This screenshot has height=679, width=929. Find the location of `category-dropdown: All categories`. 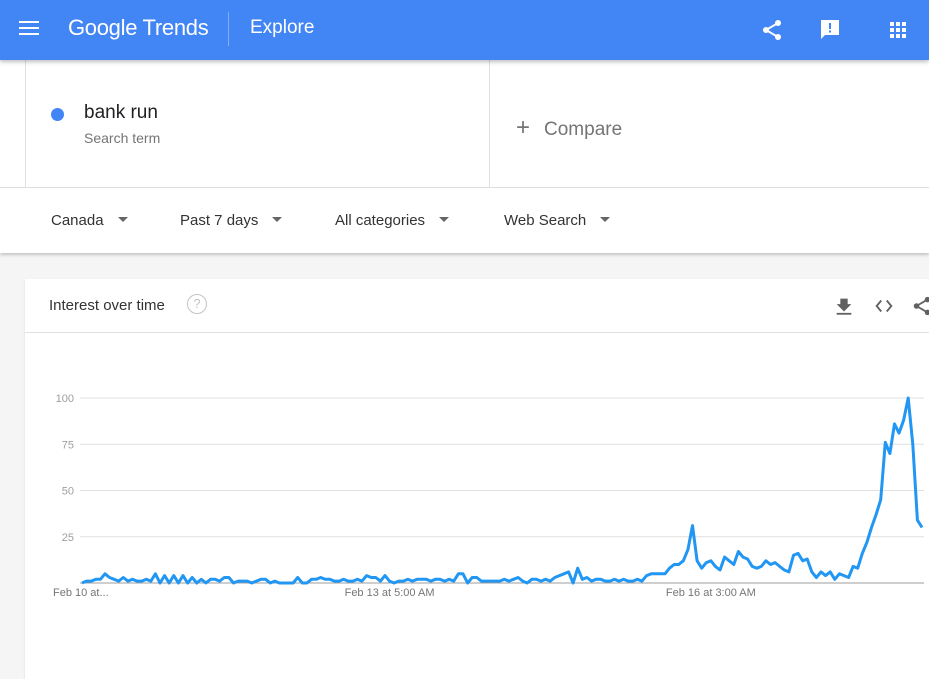

category-dropdown: All categories is located at coordinates (392, 220).